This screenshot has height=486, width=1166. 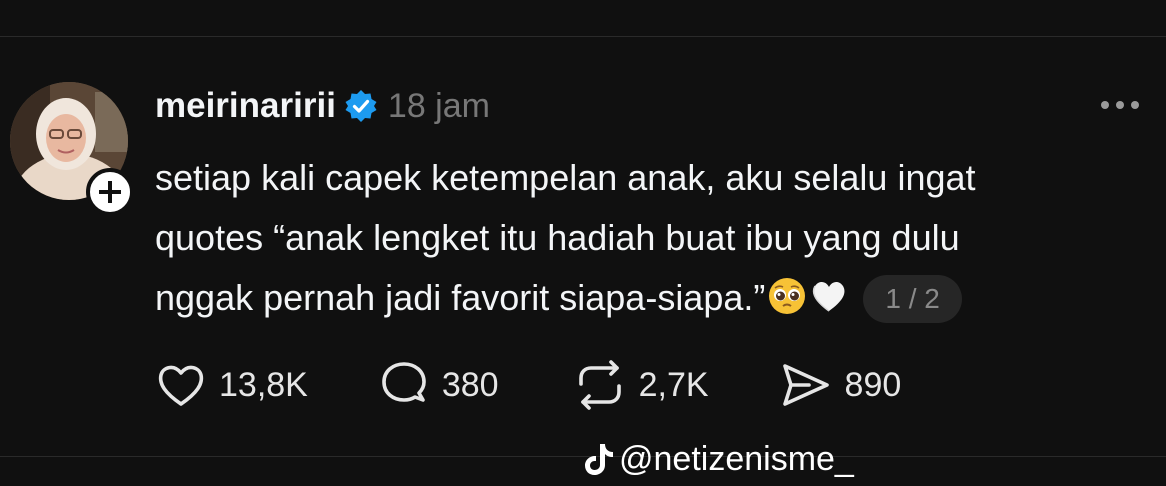 I want to click on avatar-container, so click(x=72, y=149).